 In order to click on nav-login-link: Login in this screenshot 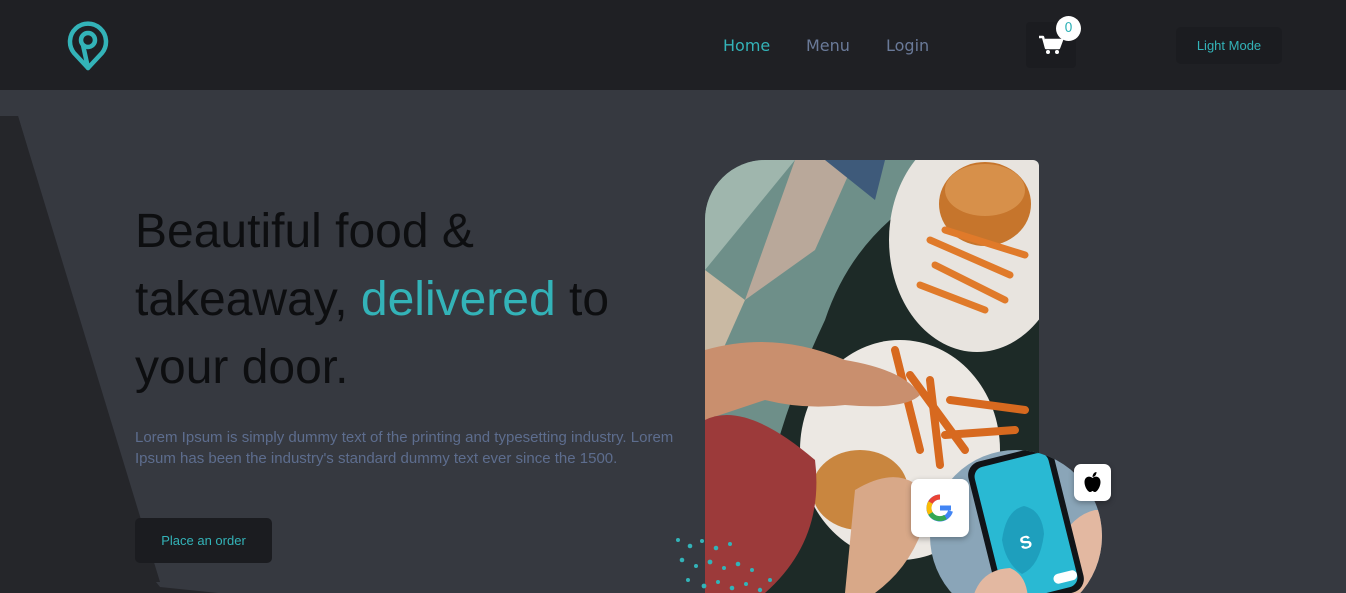, I will do `click(907, 45)`.